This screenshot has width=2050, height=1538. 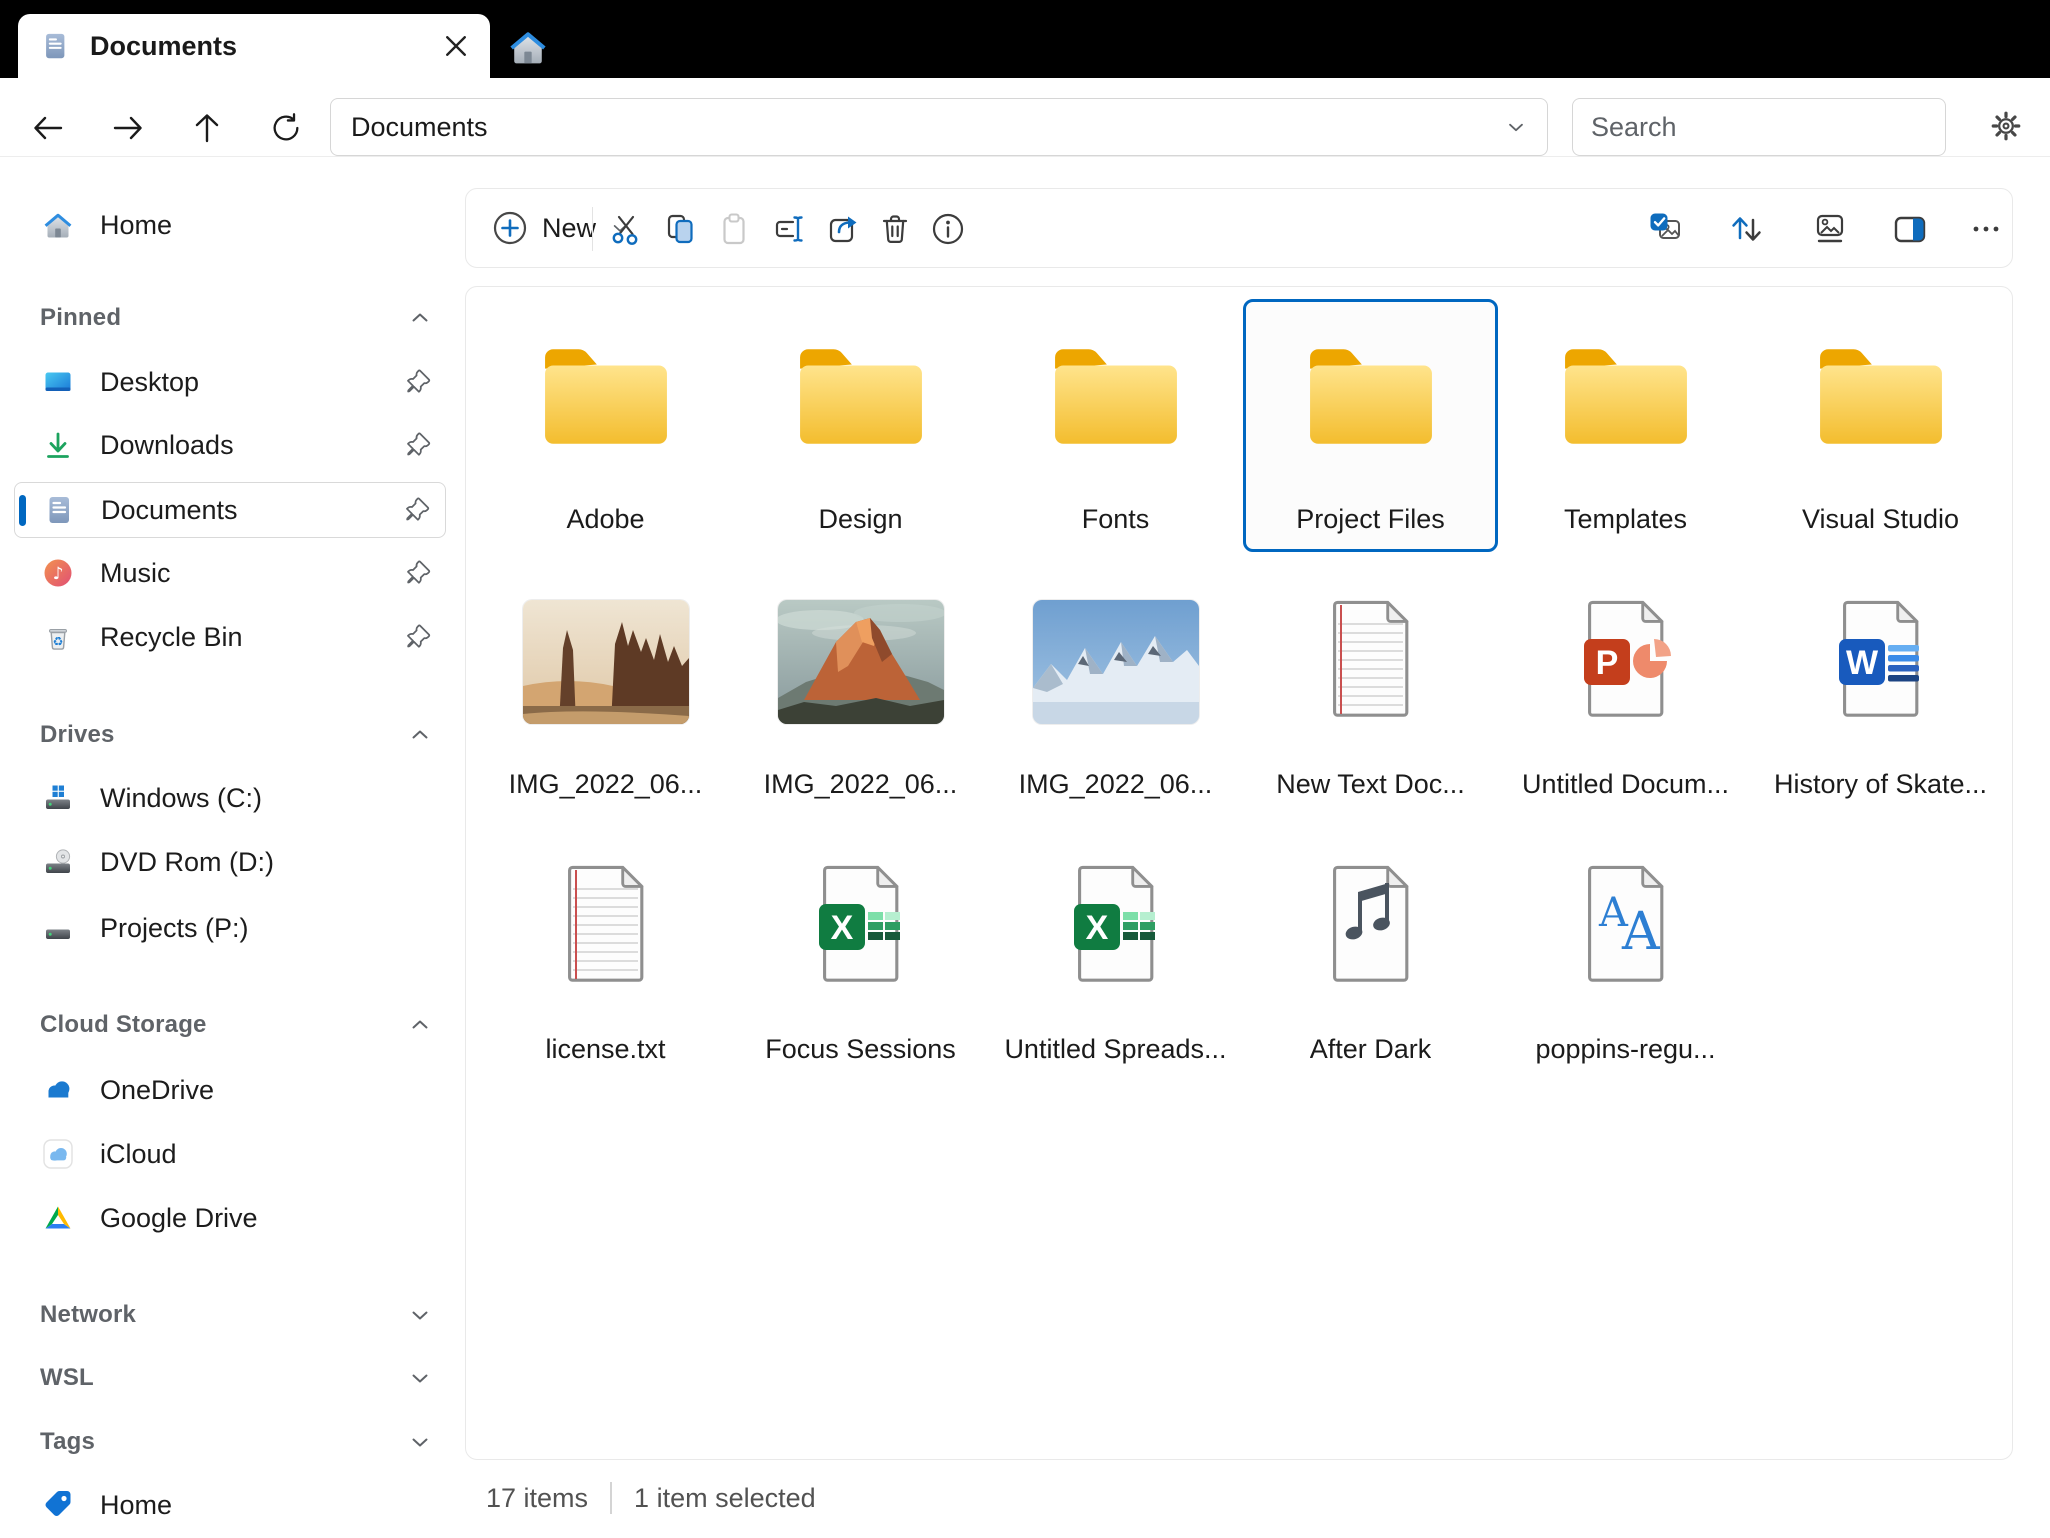 What do you see at coordinates (605, 955) in the screenshot?
I see `file-tile-license-txt: license.txt` at bounding box center [605, 955].